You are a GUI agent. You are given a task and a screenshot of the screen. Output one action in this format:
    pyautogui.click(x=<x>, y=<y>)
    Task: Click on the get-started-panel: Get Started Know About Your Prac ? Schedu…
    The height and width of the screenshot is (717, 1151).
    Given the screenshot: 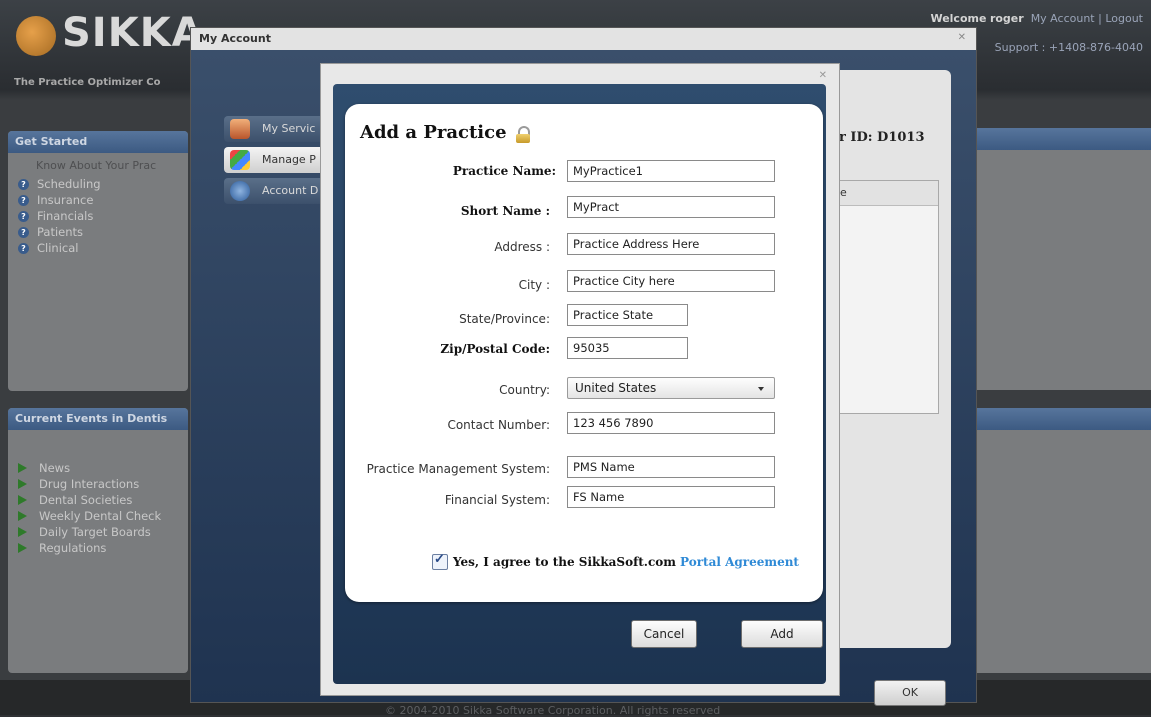 What is the action you would take?
    pyautogui.click(x=98, y=261)
    